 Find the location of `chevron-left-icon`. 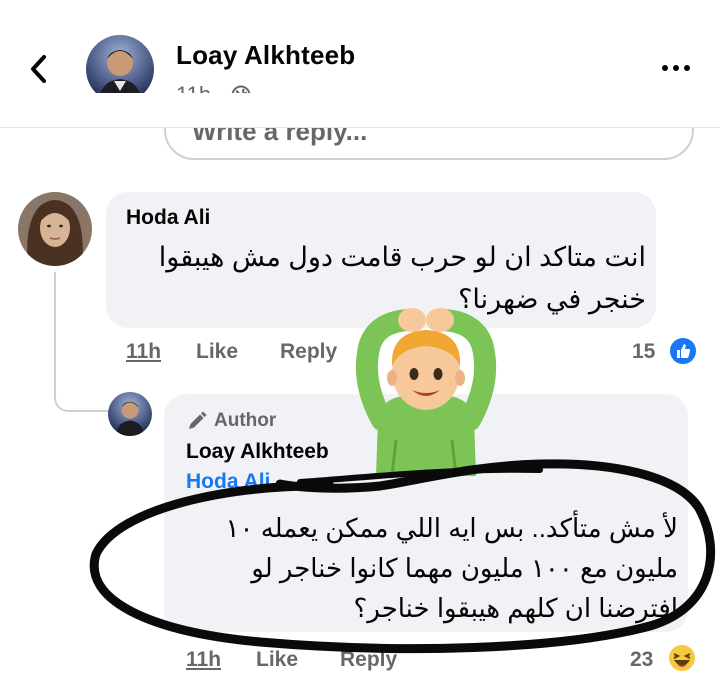

chevron-left-icon is located at coordinates (38, 69).